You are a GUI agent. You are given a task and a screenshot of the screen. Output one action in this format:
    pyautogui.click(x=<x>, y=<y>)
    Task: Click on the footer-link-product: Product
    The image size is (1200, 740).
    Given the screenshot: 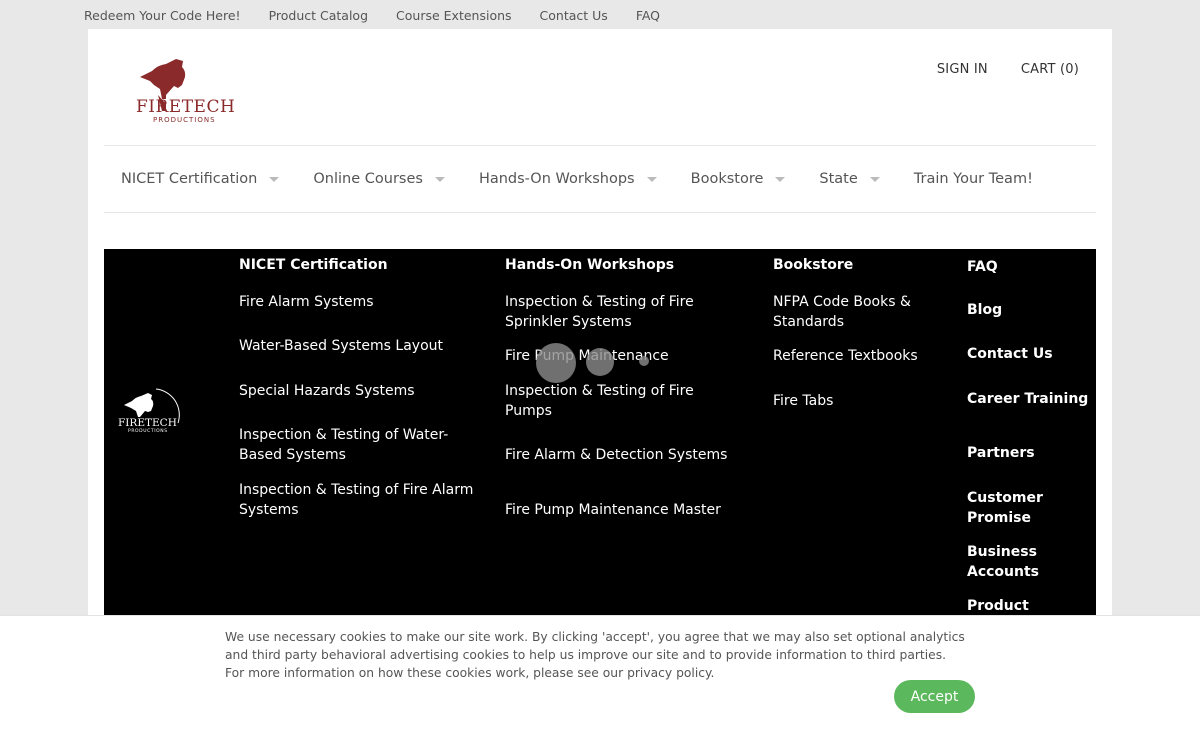 What is the action you would take?
    pyautogui.click(x=1029, y=606)
    